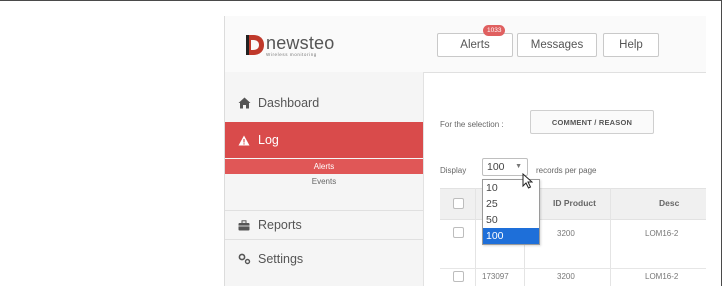 The width and height of the screenshot is (723, 286). I want to click on cell-id: 173097, so click(495, 276).